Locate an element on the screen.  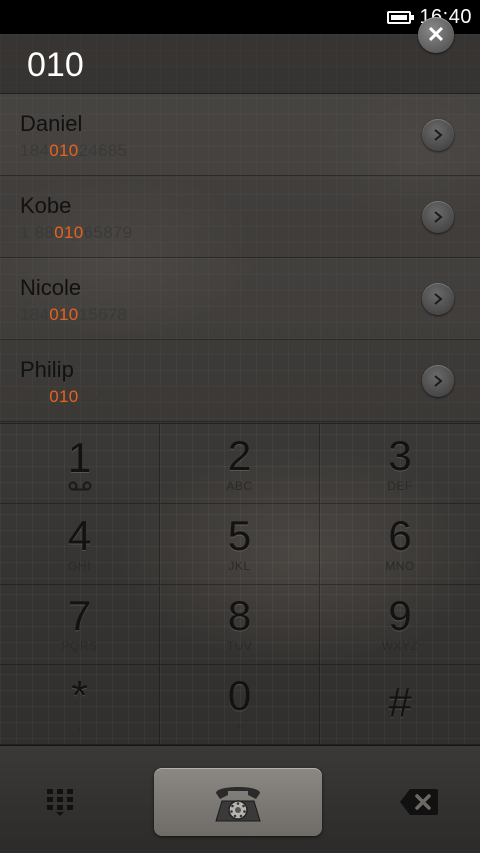
key-0: 0 + is located at coordinates (240, 704).